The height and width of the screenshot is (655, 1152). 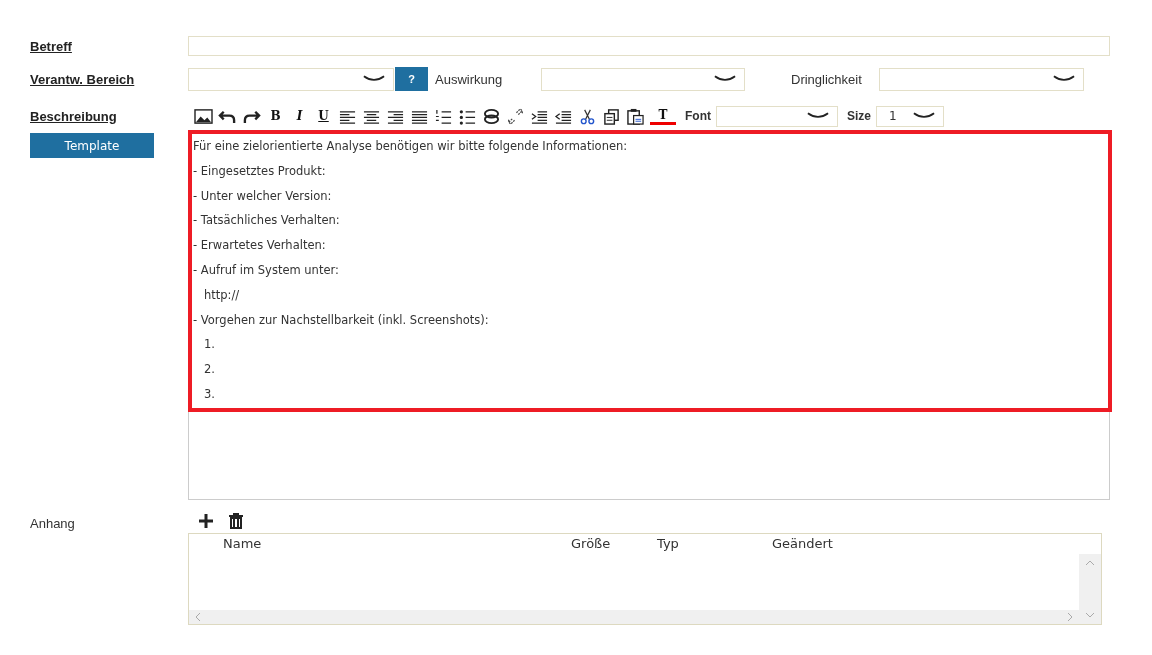 What do you see at coordinates (222, 295) in the screenshot?
I see `editor-line: http://` at bounding box center [222, 295].